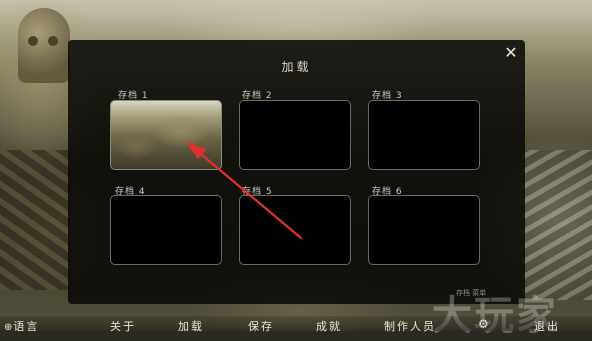  Describe the element at coordinates (191, 326) in the screenshot. I see `menu-load: 加载` at that location.